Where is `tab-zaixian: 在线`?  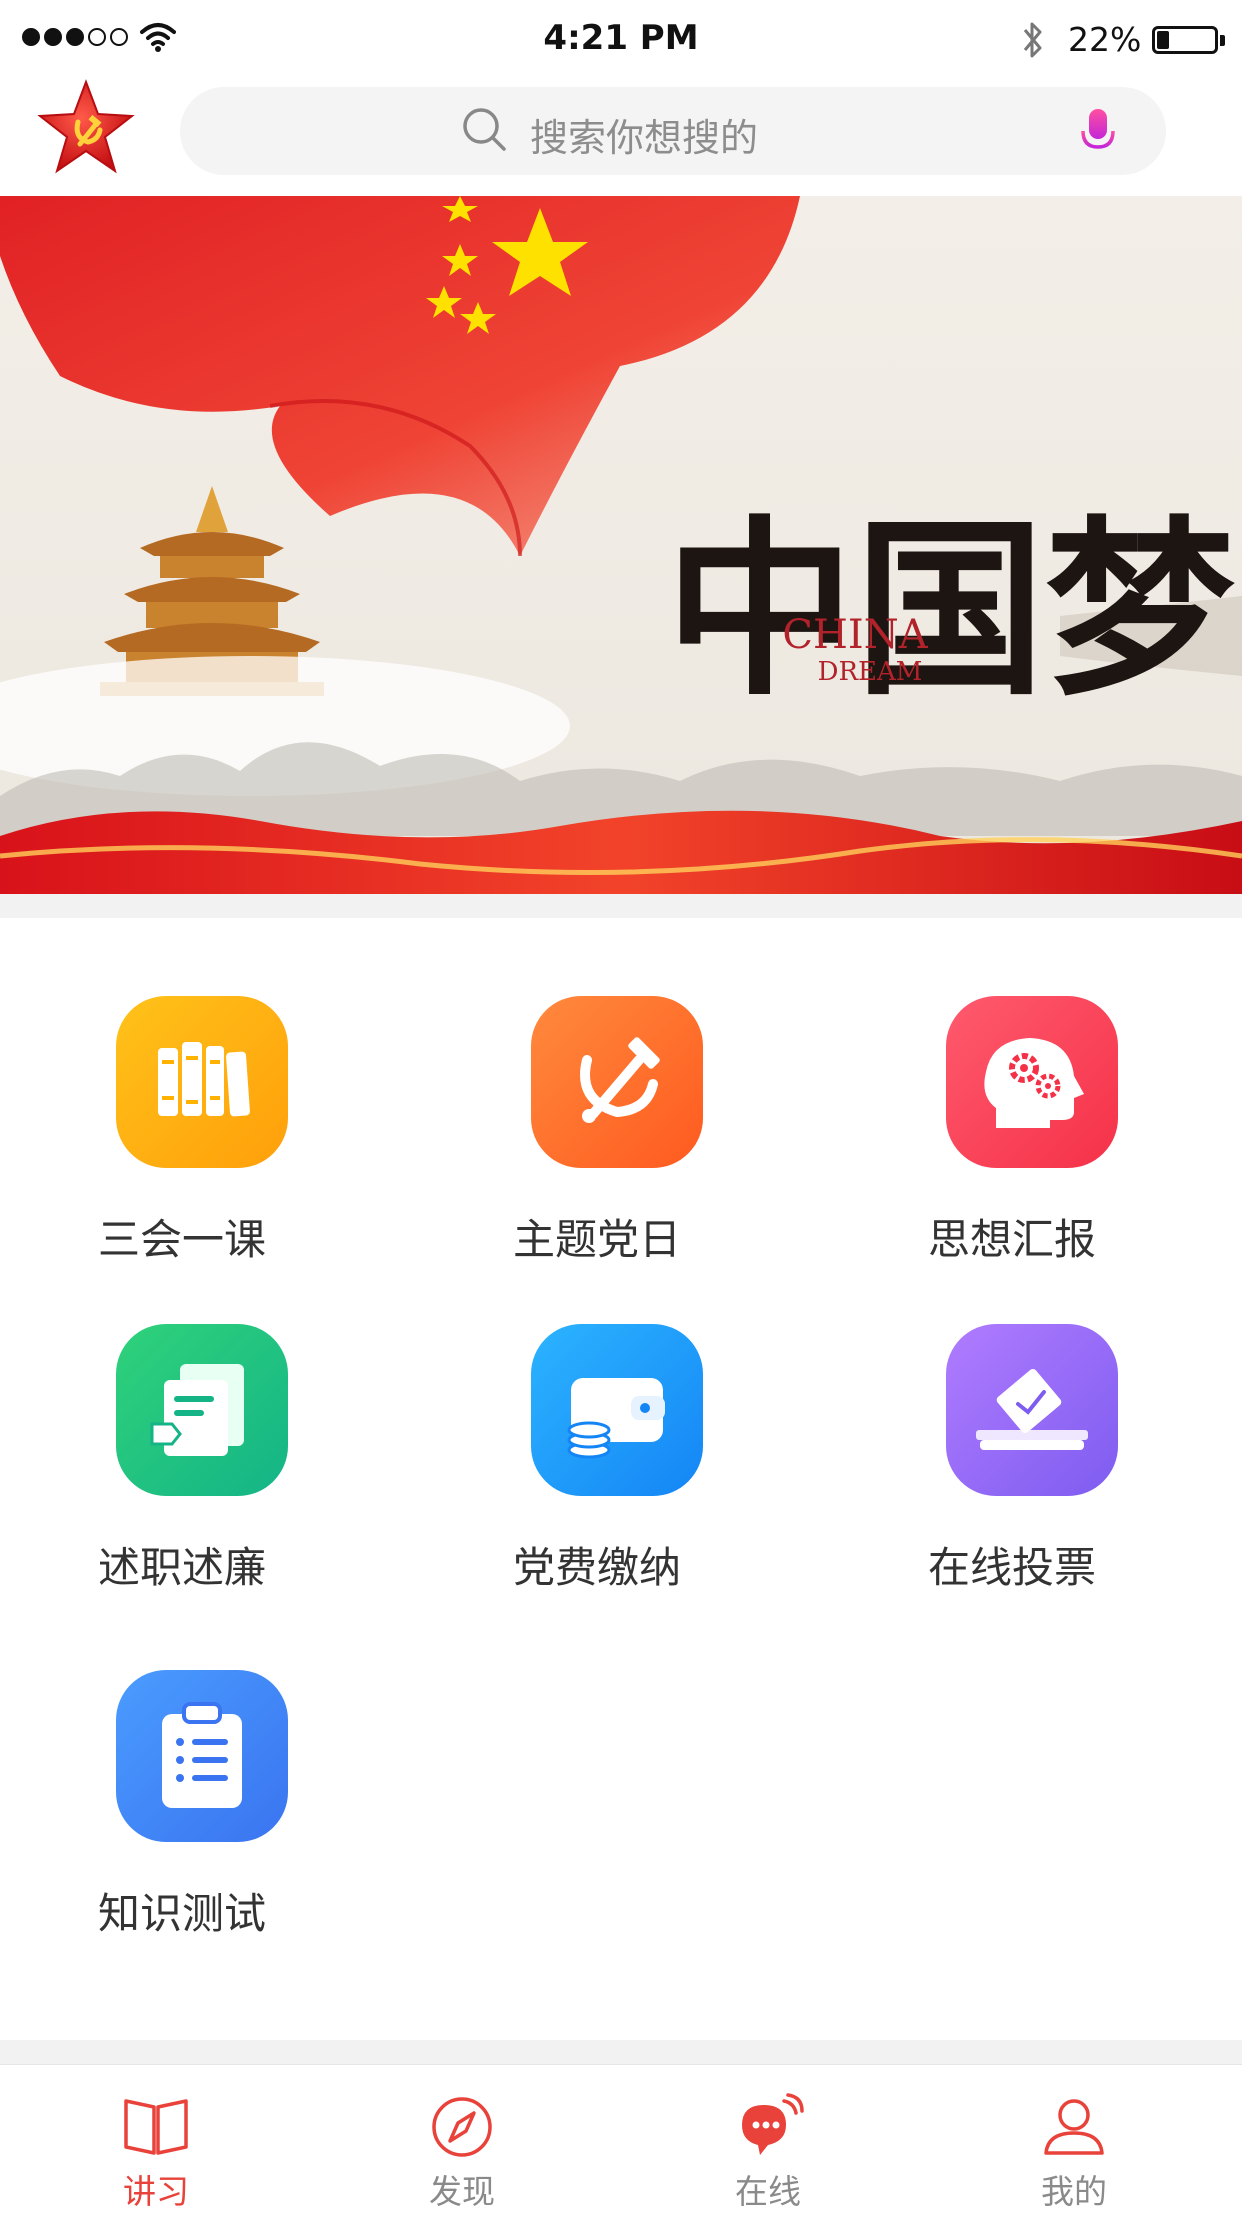 tab-zaixian: 在线 is located at coordinates (768, 2138).